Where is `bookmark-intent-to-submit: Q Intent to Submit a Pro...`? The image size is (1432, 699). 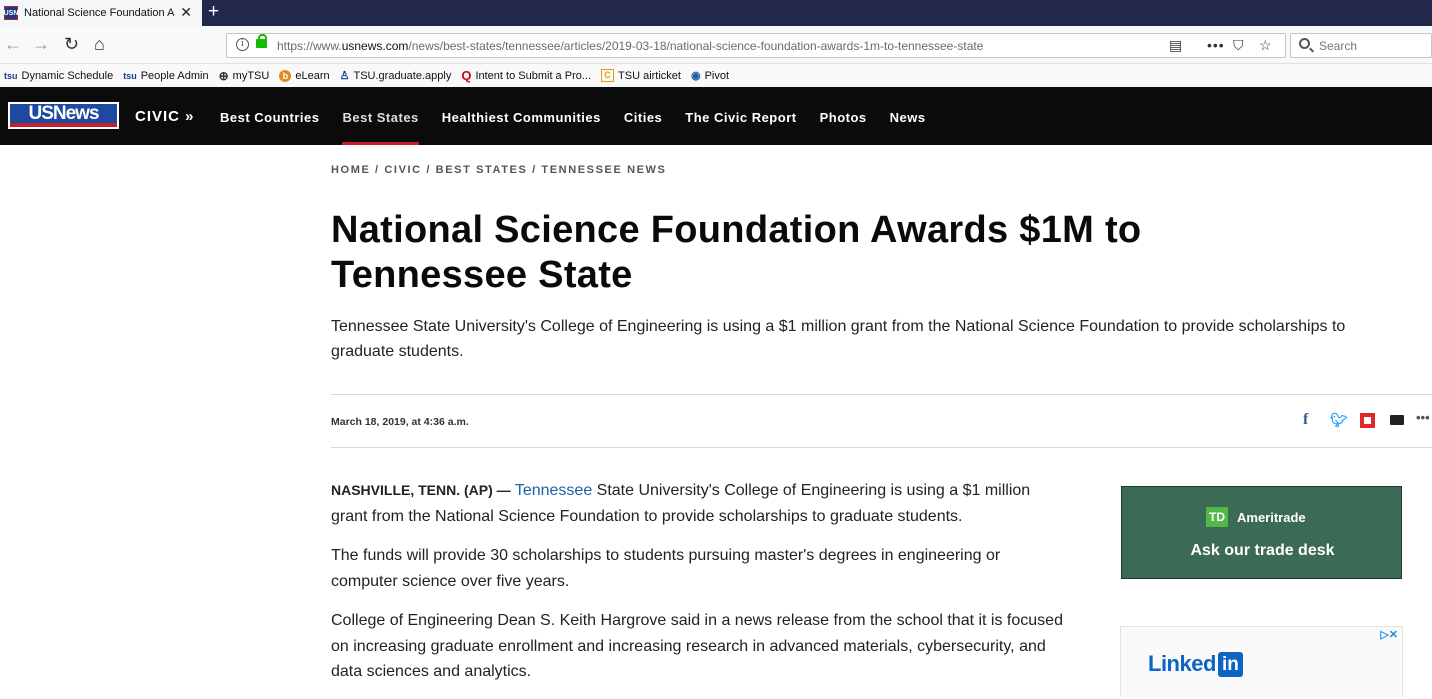 bookmark-intent-to-submit: Q Intent to Submit a Pro... is located at coordinates (526, 75).